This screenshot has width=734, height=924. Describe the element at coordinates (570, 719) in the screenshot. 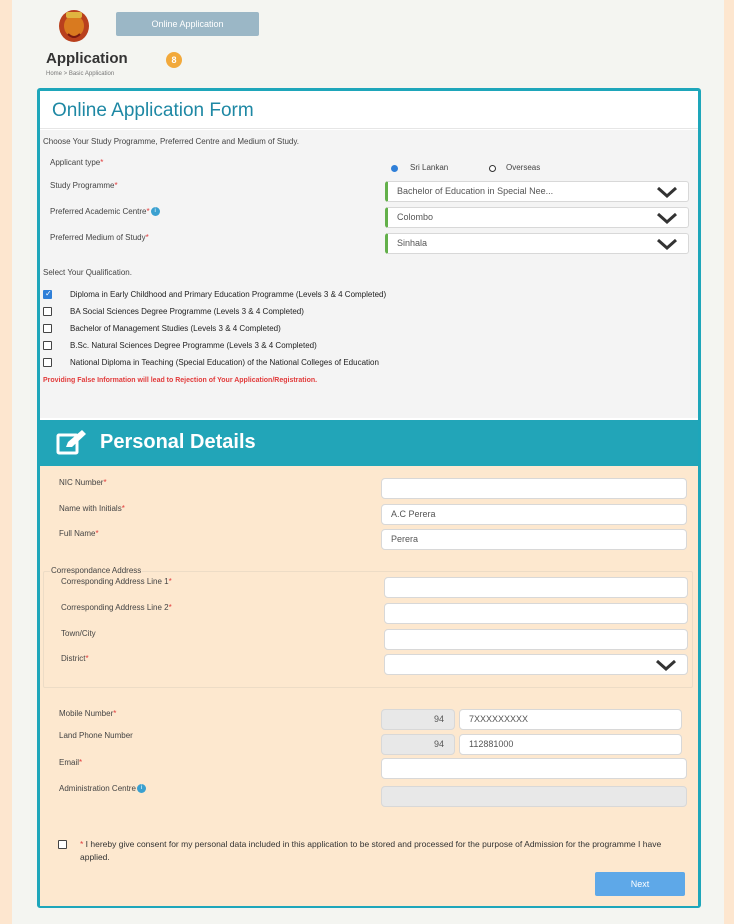

I see `mobile-input: 7XXXXXXXXX` at that location.